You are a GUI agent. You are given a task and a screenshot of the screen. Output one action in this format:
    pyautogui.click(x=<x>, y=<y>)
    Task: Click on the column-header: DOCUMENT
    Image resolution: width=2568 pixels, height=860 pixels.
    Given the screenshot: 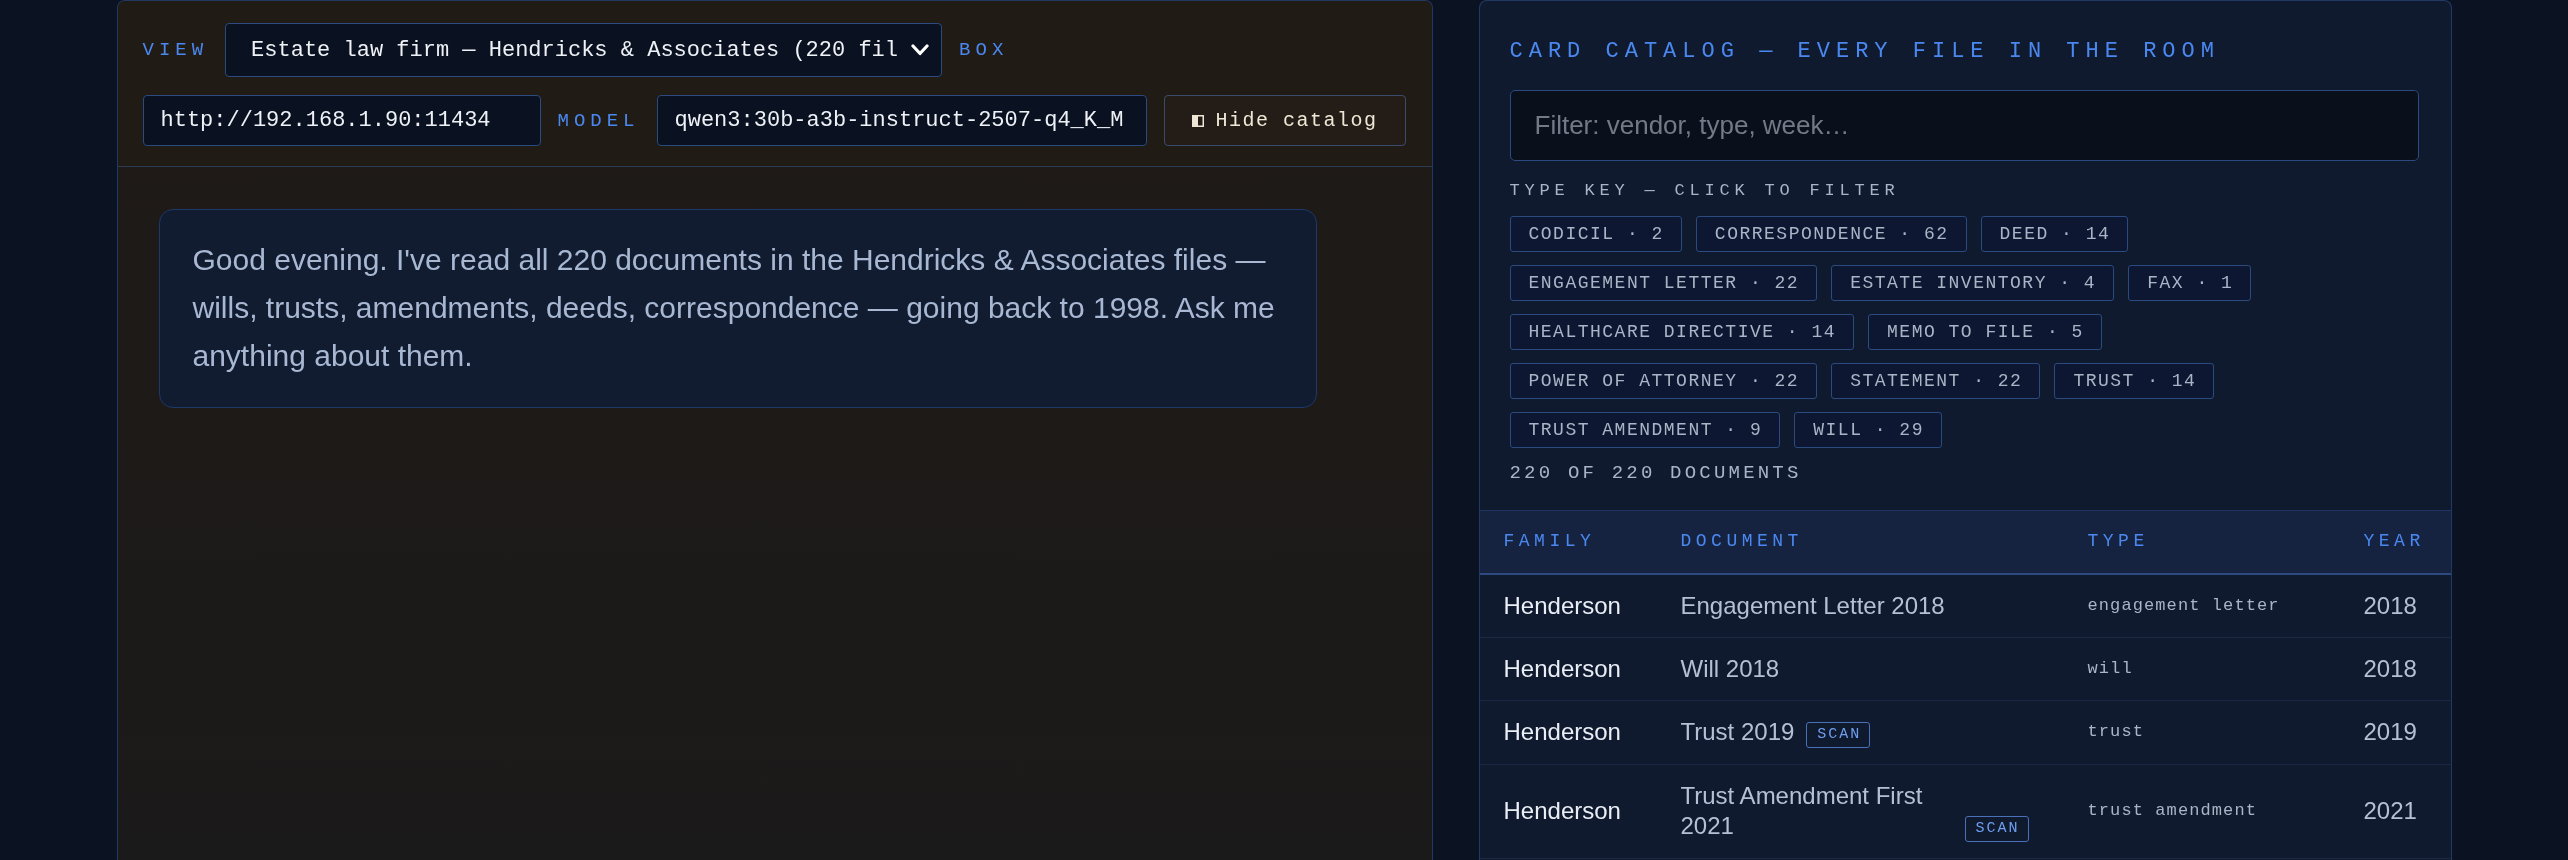 What is the action you would take?
    pyautogui.click(x=1860, y=542)
    